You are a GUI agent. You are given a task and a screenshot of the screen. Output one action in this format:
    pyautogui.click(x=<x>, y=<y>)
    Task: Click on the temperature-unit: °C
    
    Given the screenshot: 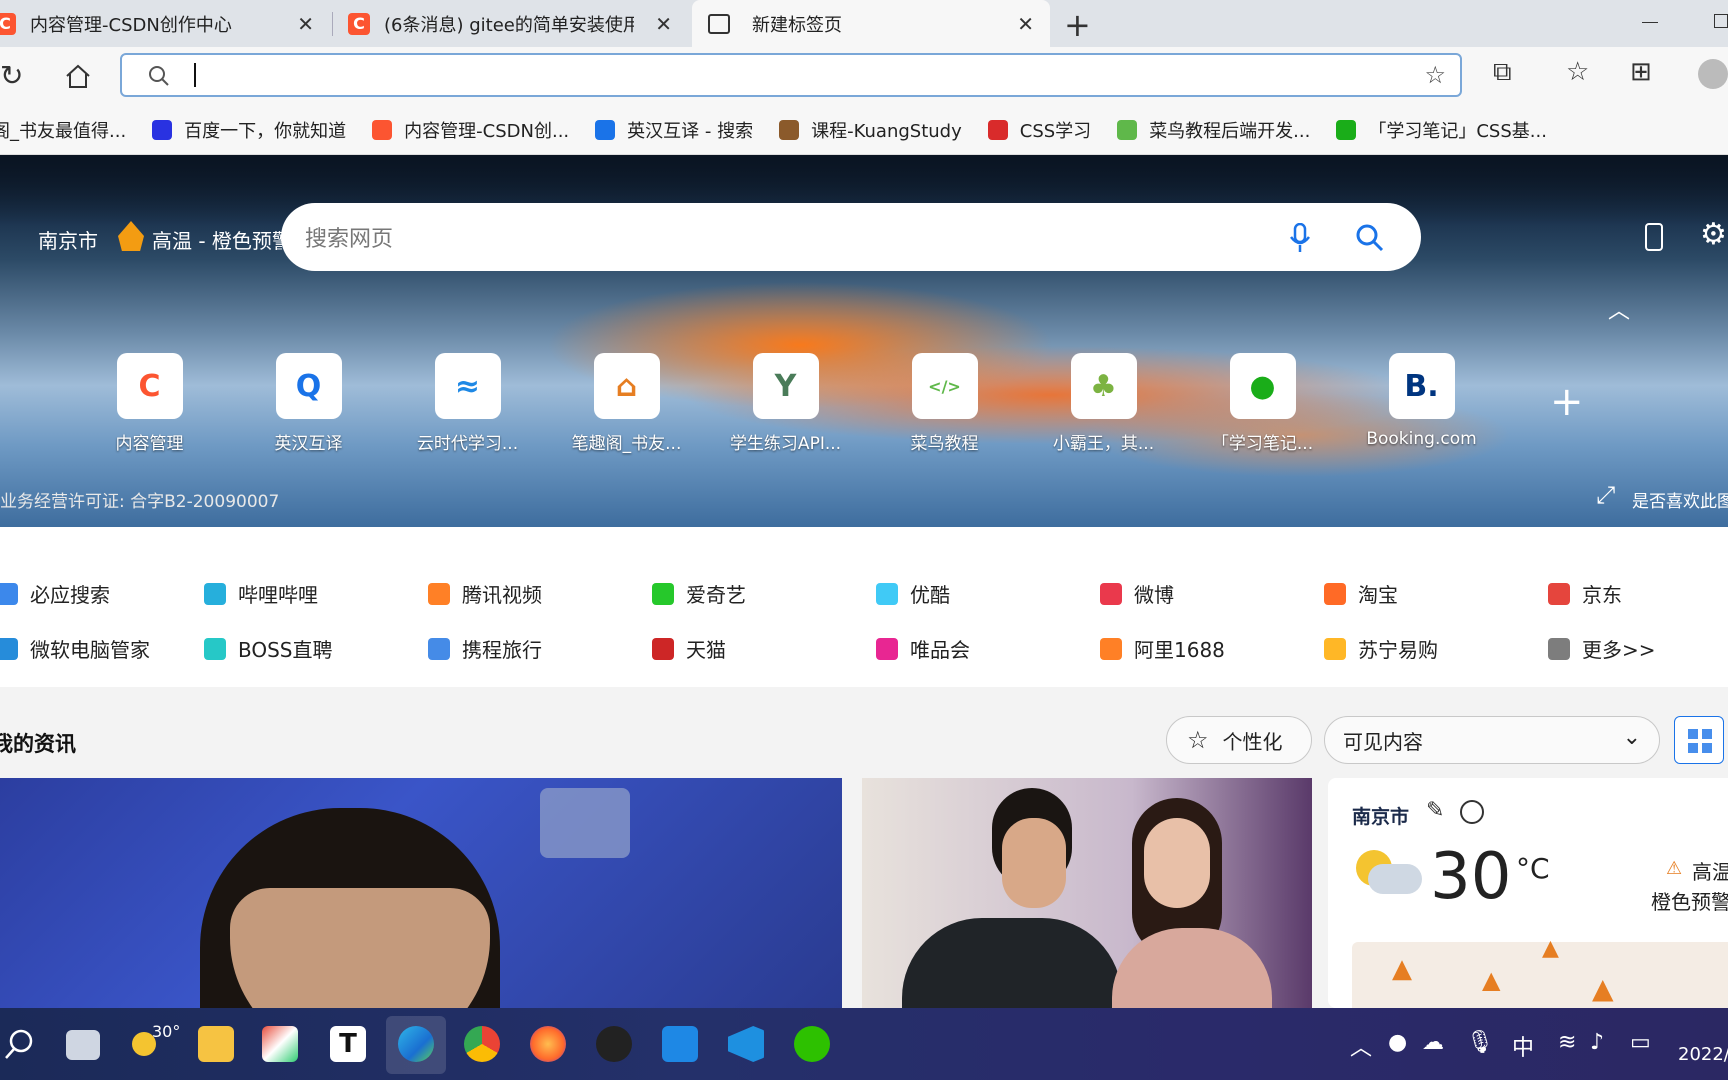 What is the action you would take?
    pyautogui.click(x=1533, y=868)
    